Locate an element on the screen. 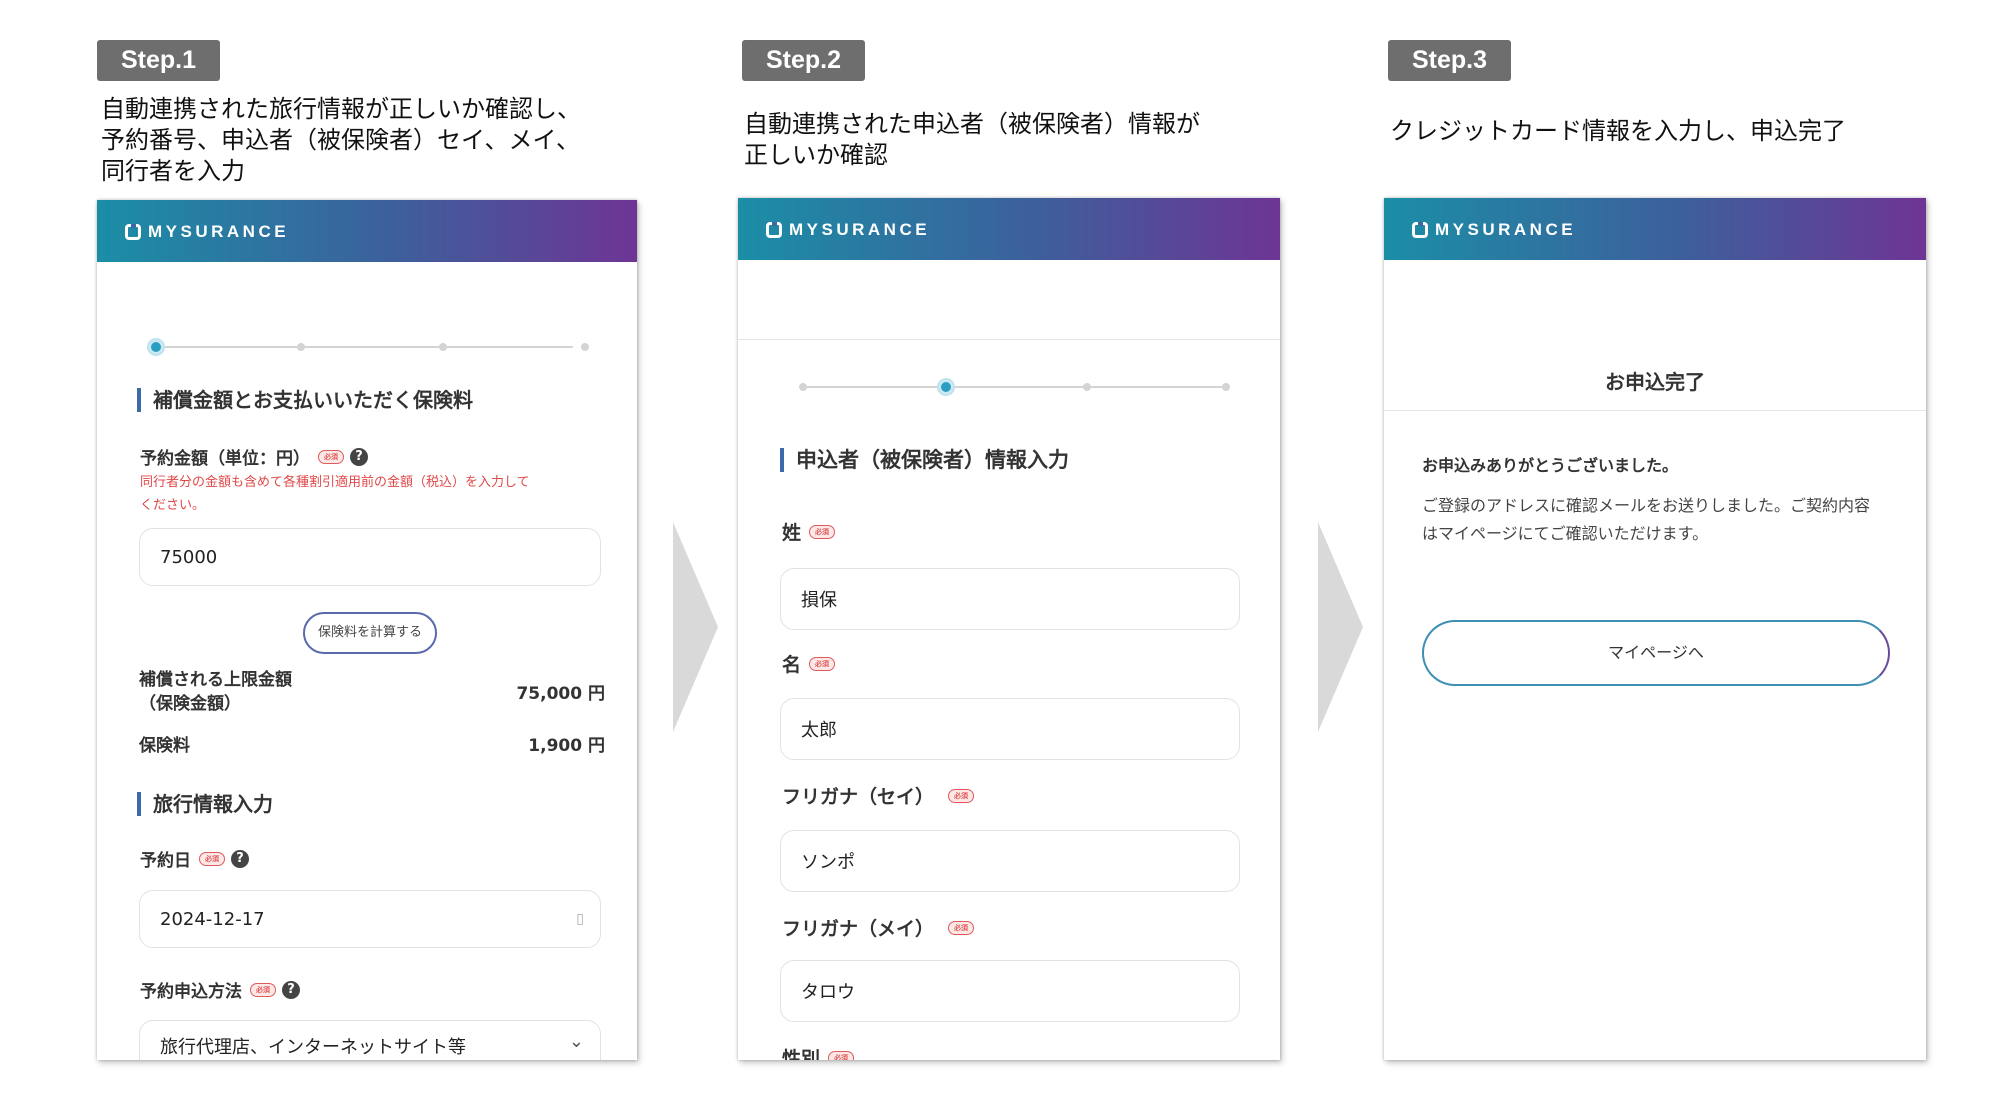 The height and width of the screenshot is (1108, 2000). completion-title: お申込完了 is located at coordinates (1655, 382).